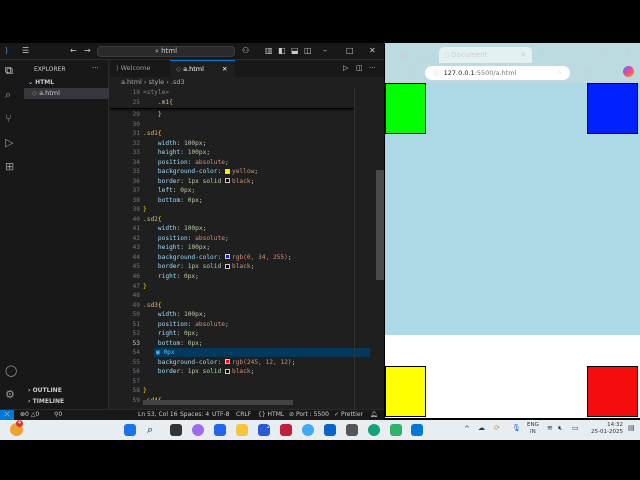 This screenshot has height=480, width=640. Describe the element at coordinates (66, 93) in the screenshot. I see `file-a-html: ◇ a.html` at that location.